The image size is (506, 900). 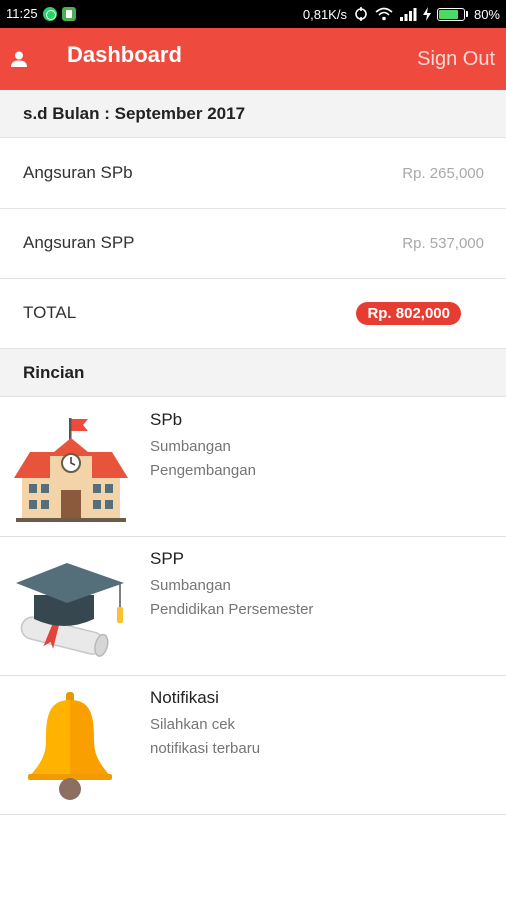 What do you see at coordinates (408, 14) in the screenshot?
I see `signal-icon` at bounding box center [408, 14].